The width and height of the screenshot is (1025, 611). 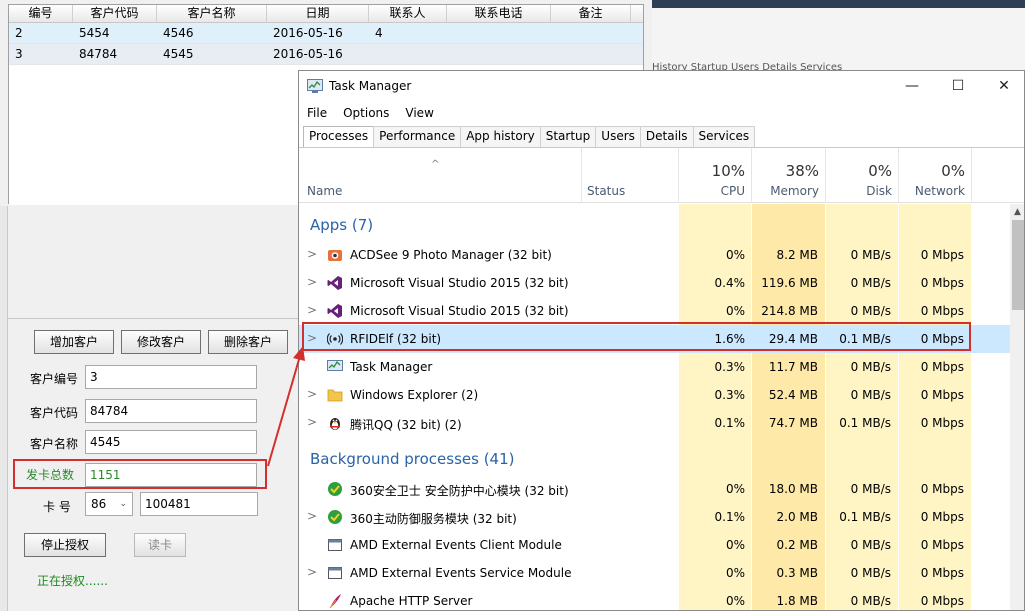 I want to click on menu-view: View, so click(x=419, y=113).